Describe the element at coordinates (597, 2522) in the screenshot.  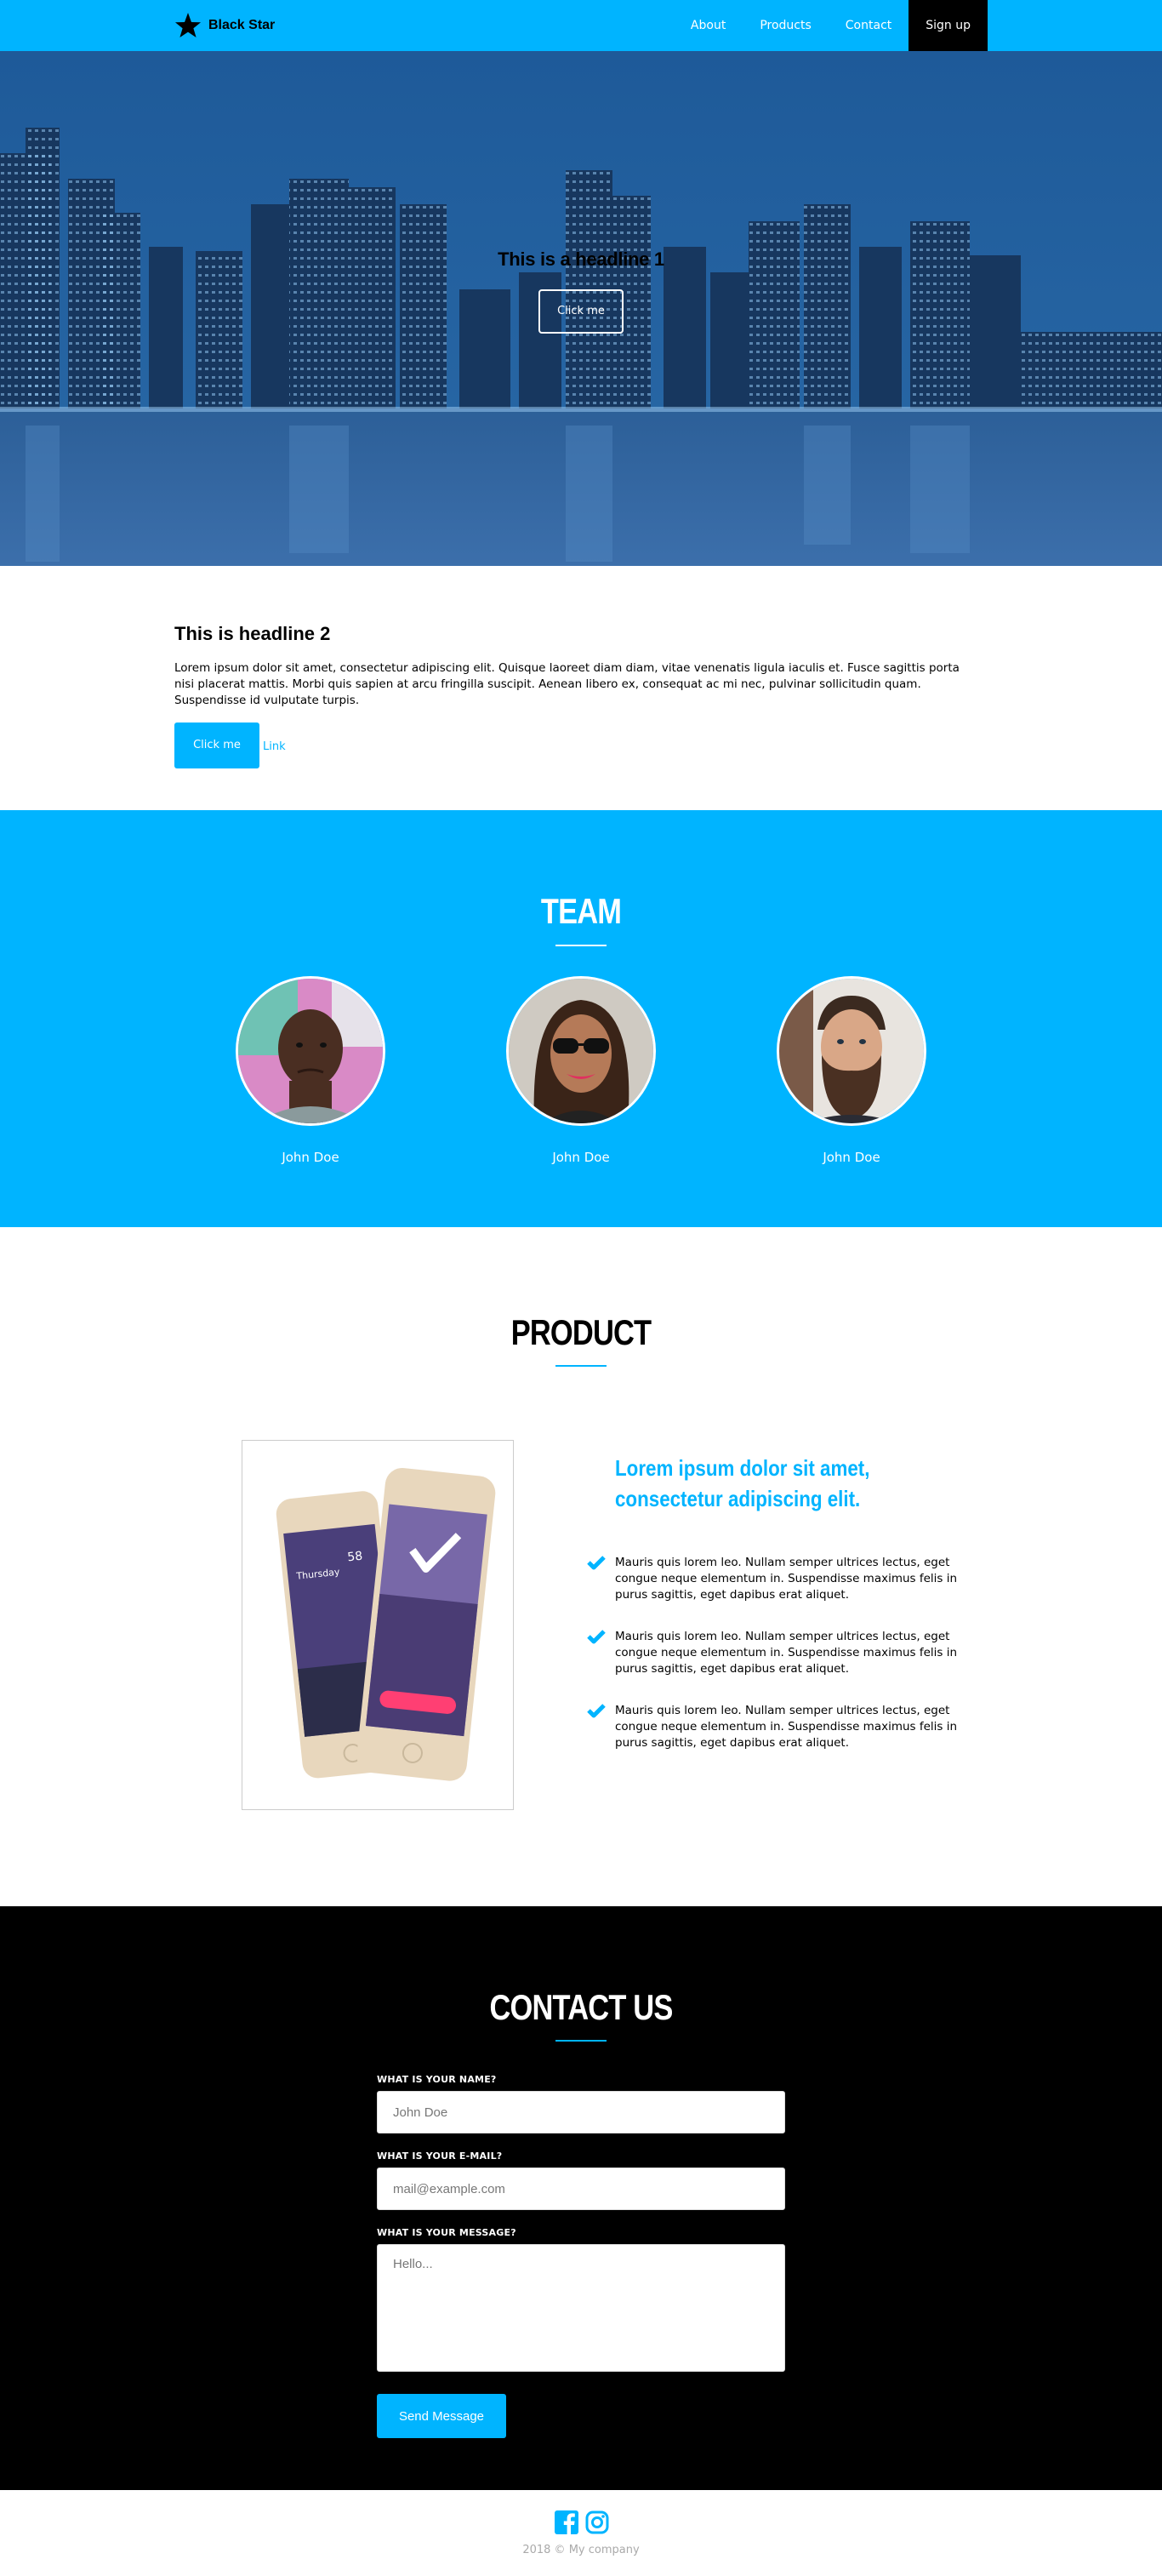
I see `instagram-icon` at that location.